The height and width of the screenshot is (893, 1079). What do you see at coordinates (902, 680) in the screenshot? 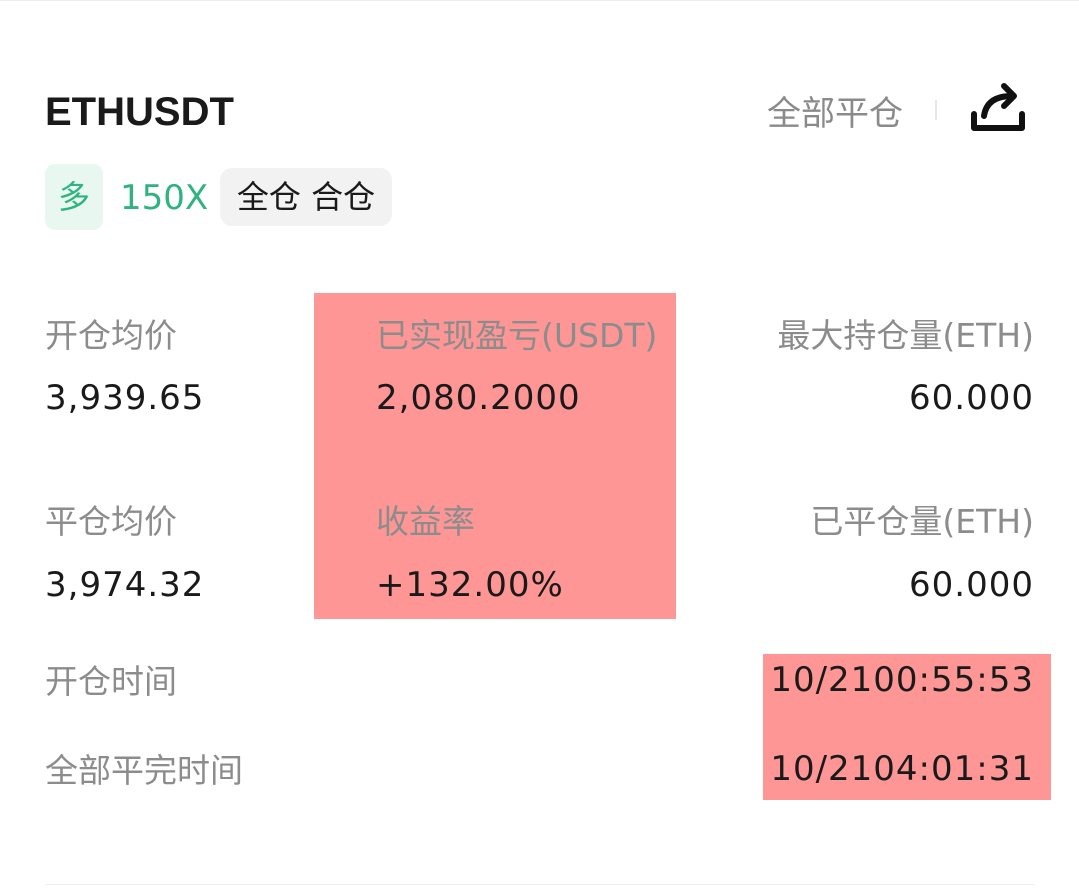
I see `open-time-value: 10/2100:55:53` at bounding box center [902, 680].